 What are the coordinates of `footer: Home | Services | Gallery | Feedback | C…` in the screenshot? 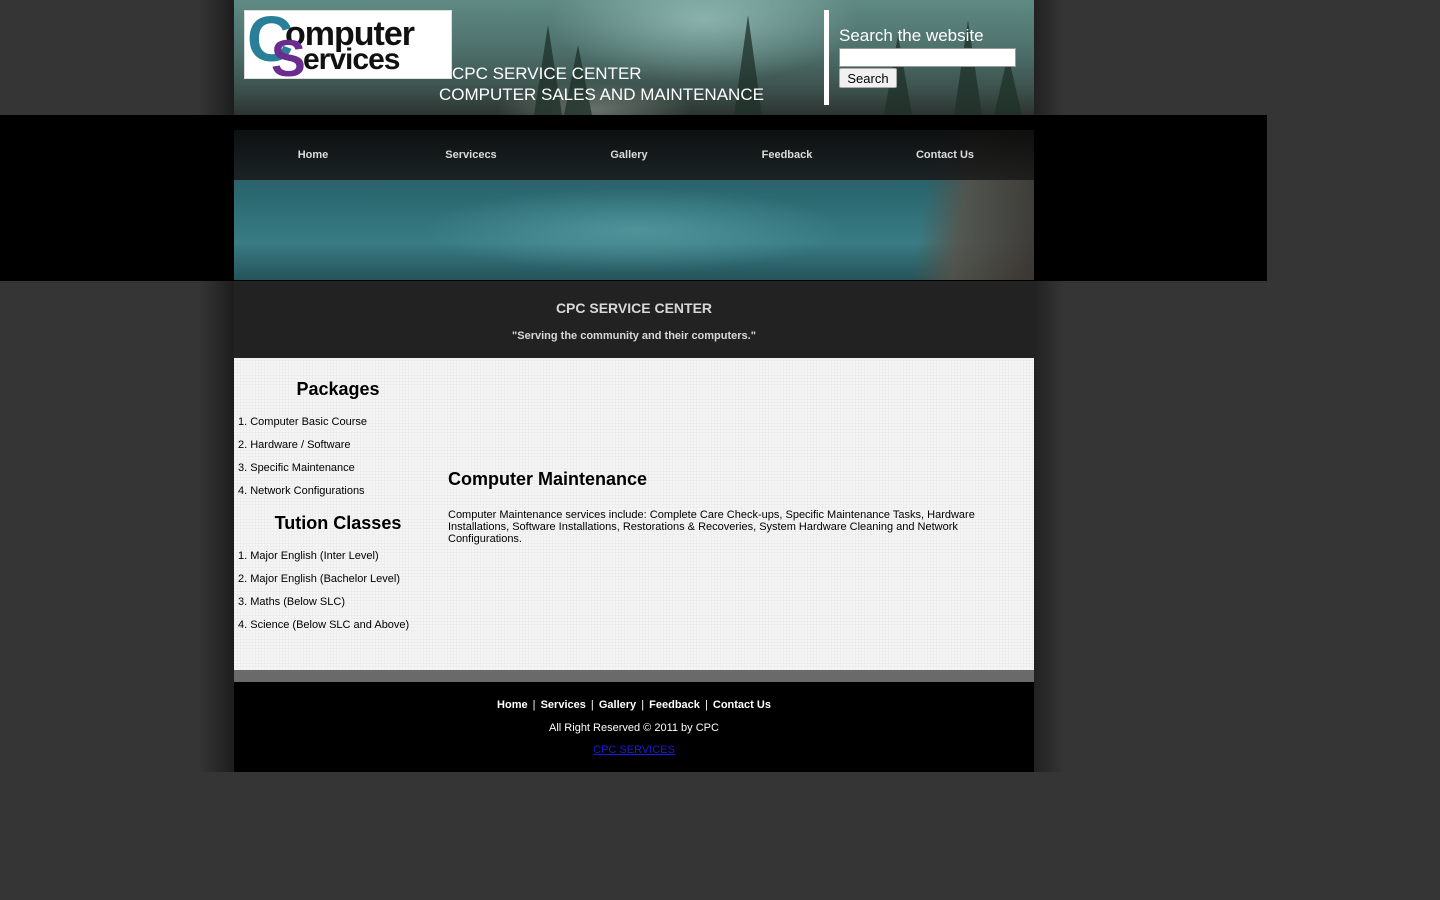 It's located at (634, 727).